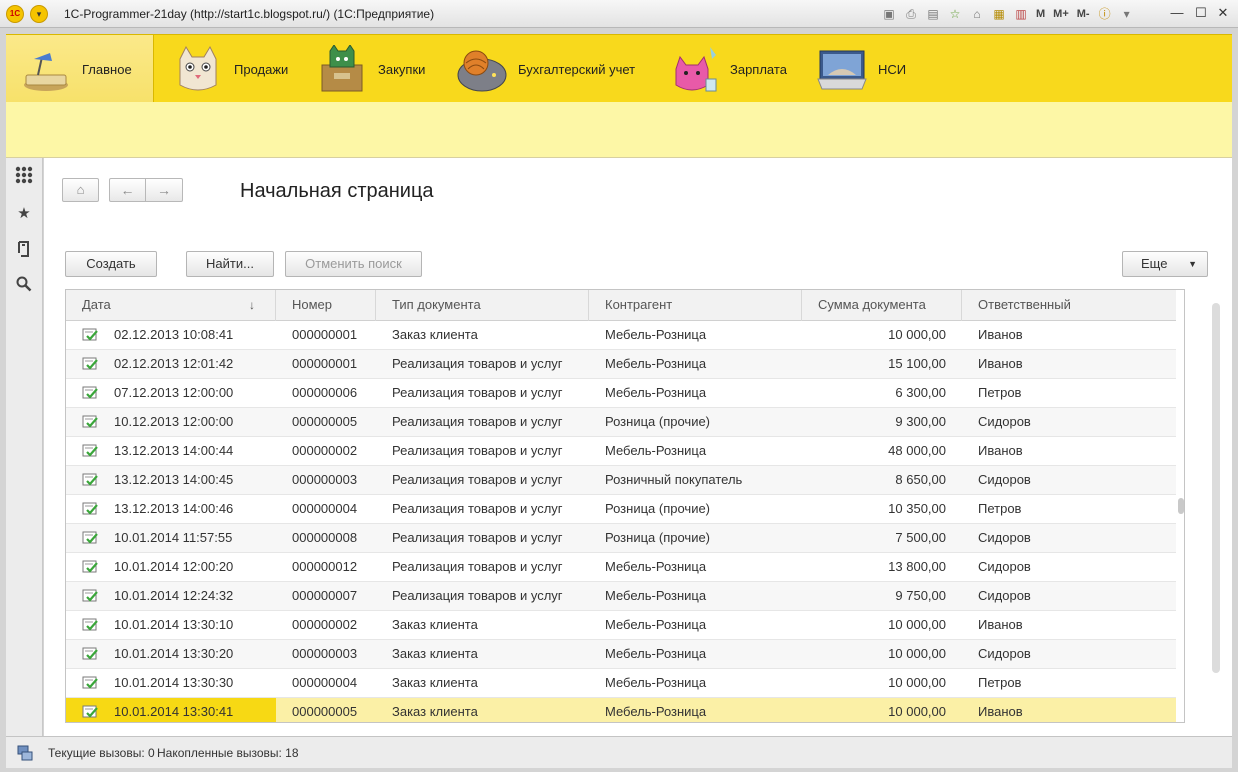 The image size is (1238, 772). What do you see at coordinates (1201, 13) in the screenshot?
I see `maximize-button: ☐` at bounding box center [1201, 13].